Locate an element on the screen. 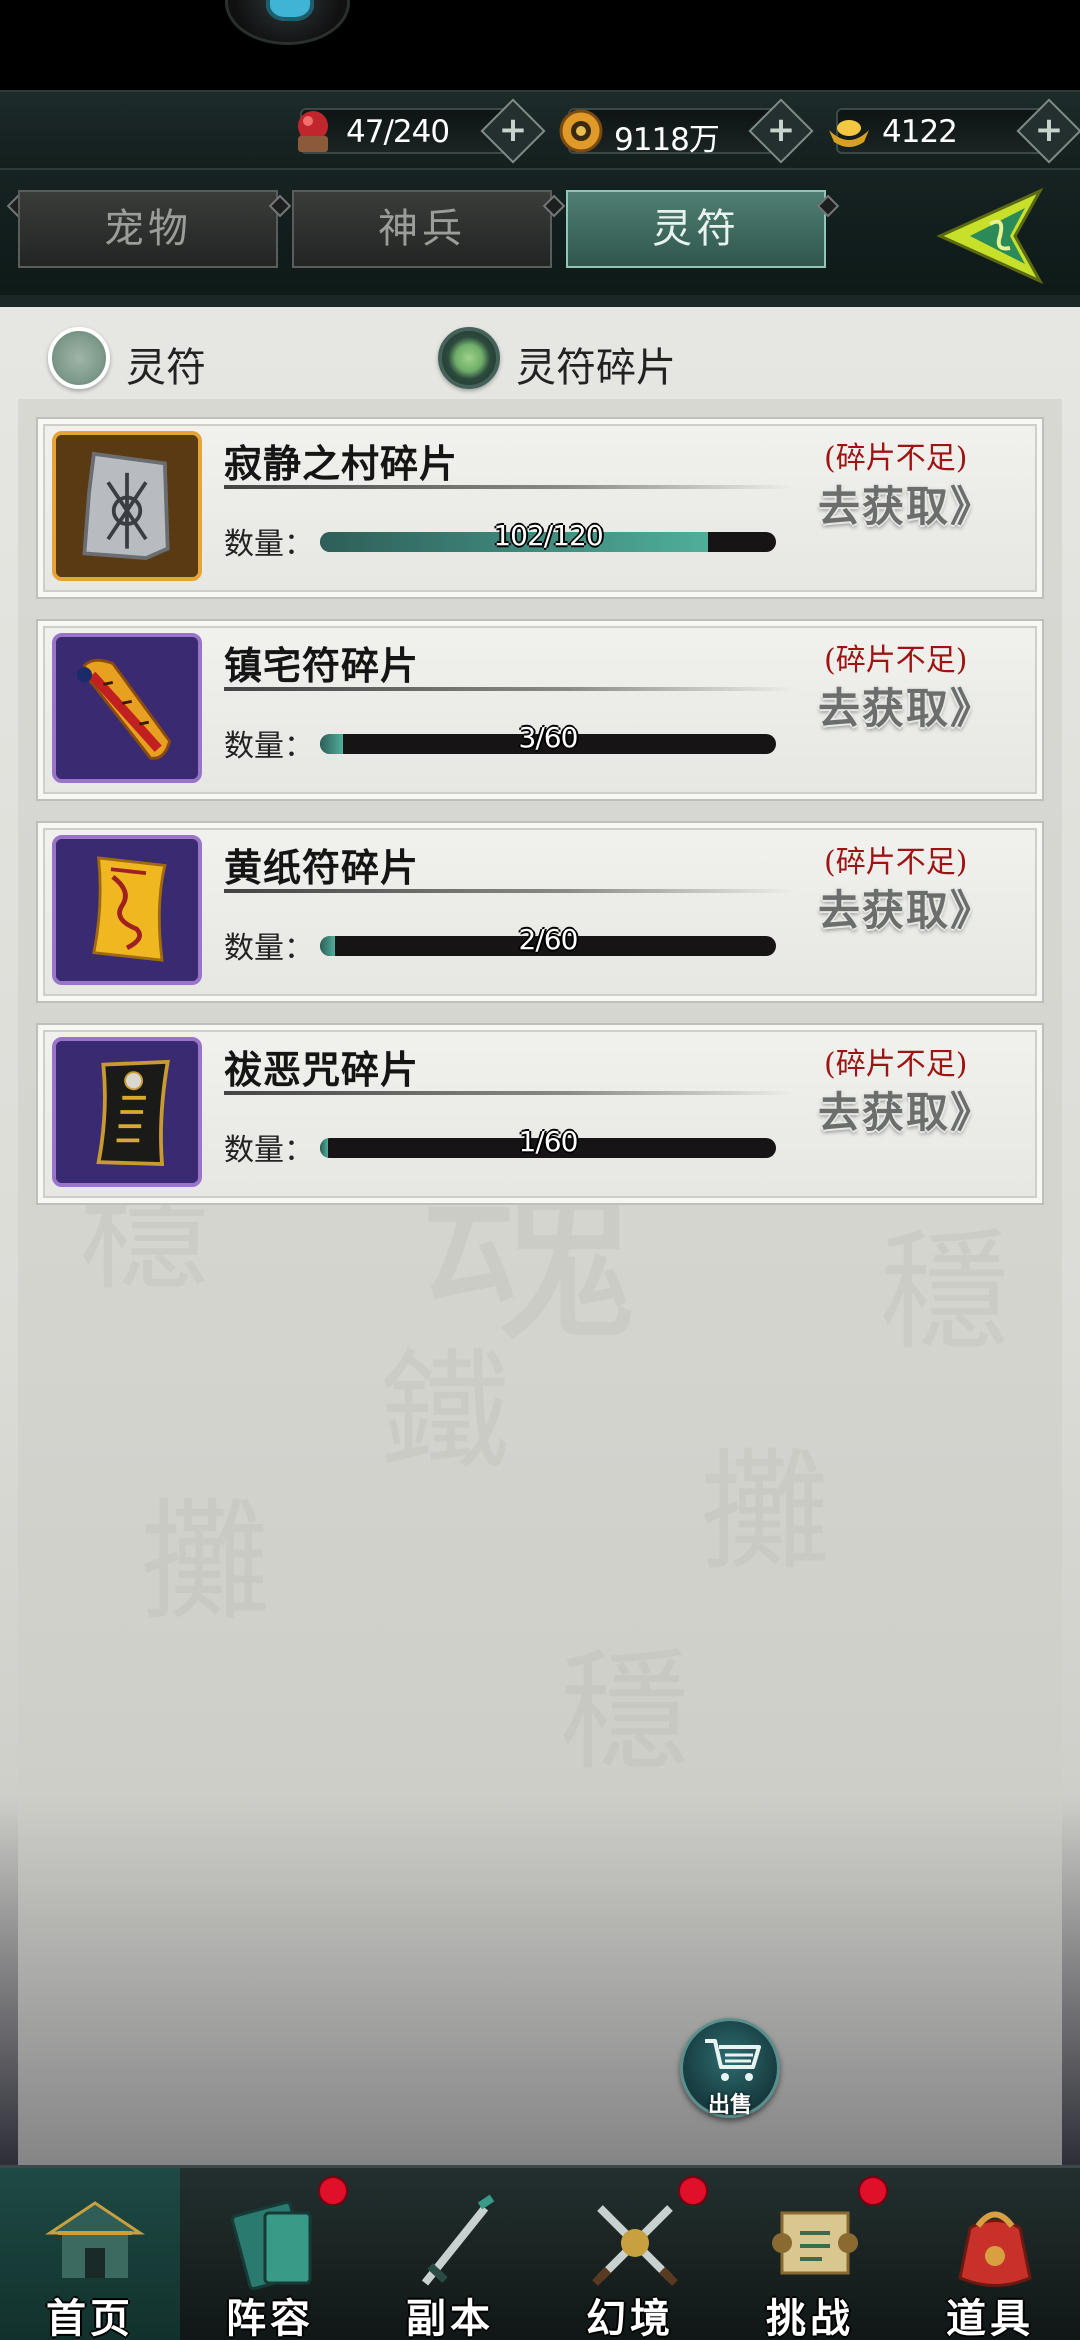 This screenshot has height=2340, width=1080. quantity-value: 3/60 is located at coordinates (548, 737).